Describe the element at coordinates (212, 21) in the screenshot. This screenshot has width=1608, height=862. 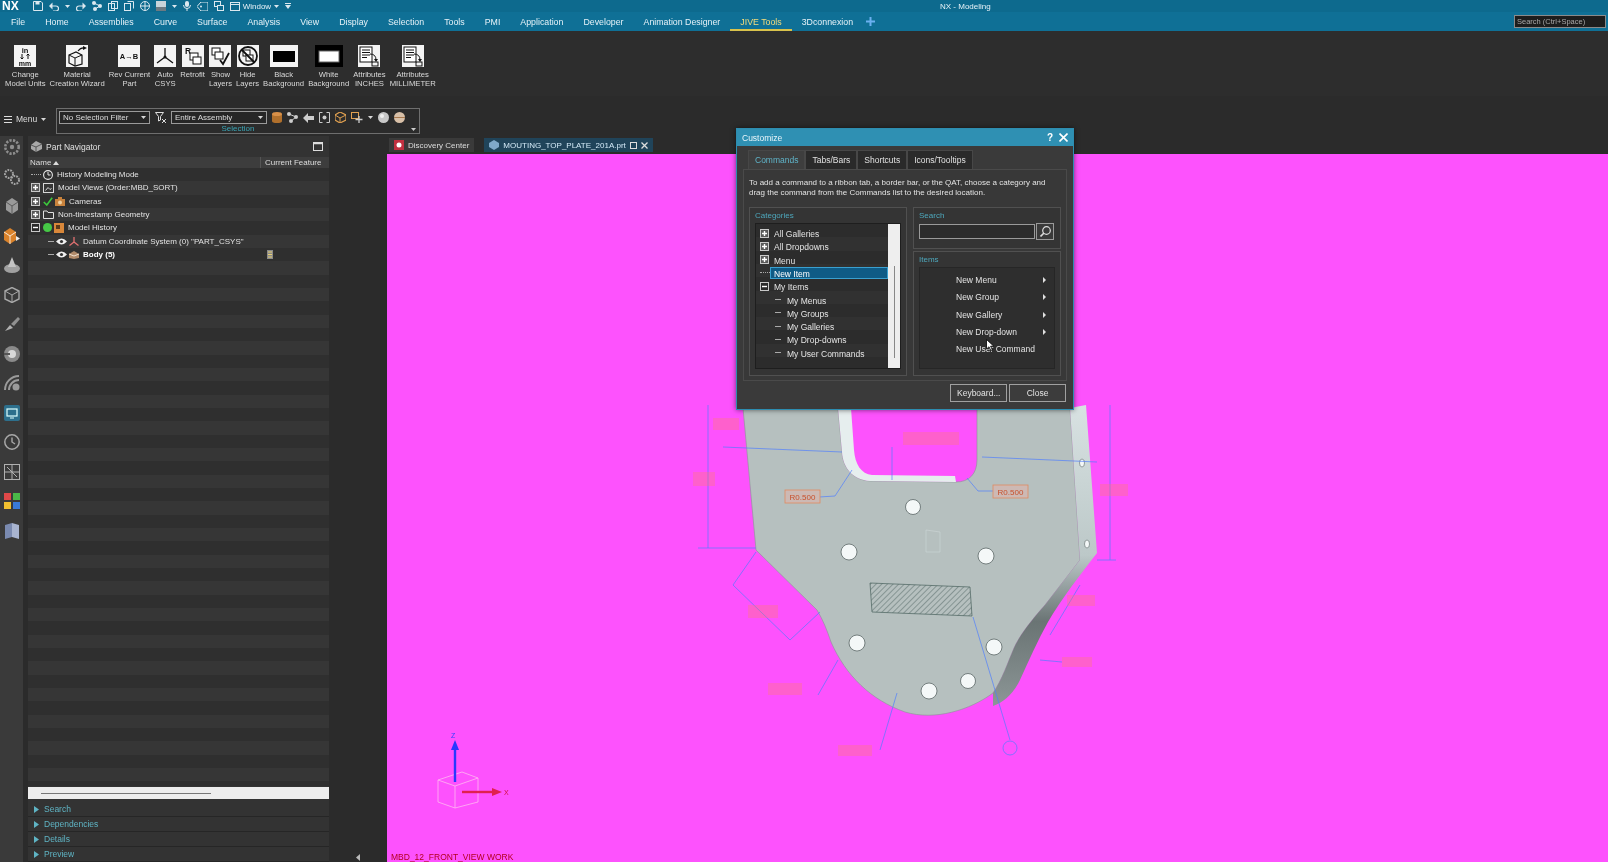
I see `menu-tab: Surface` at that location.